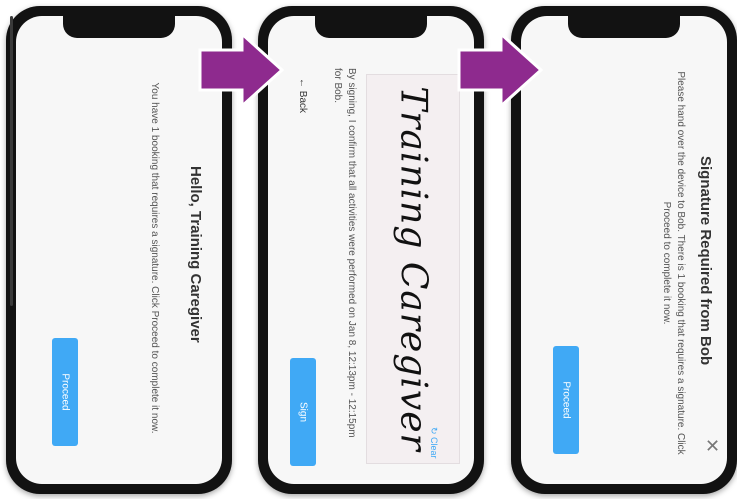 This screenshot has height=499, width=737. Describe the element at coordinates (11, 161) in the screenshot. I see `edge-highlight` at that location.